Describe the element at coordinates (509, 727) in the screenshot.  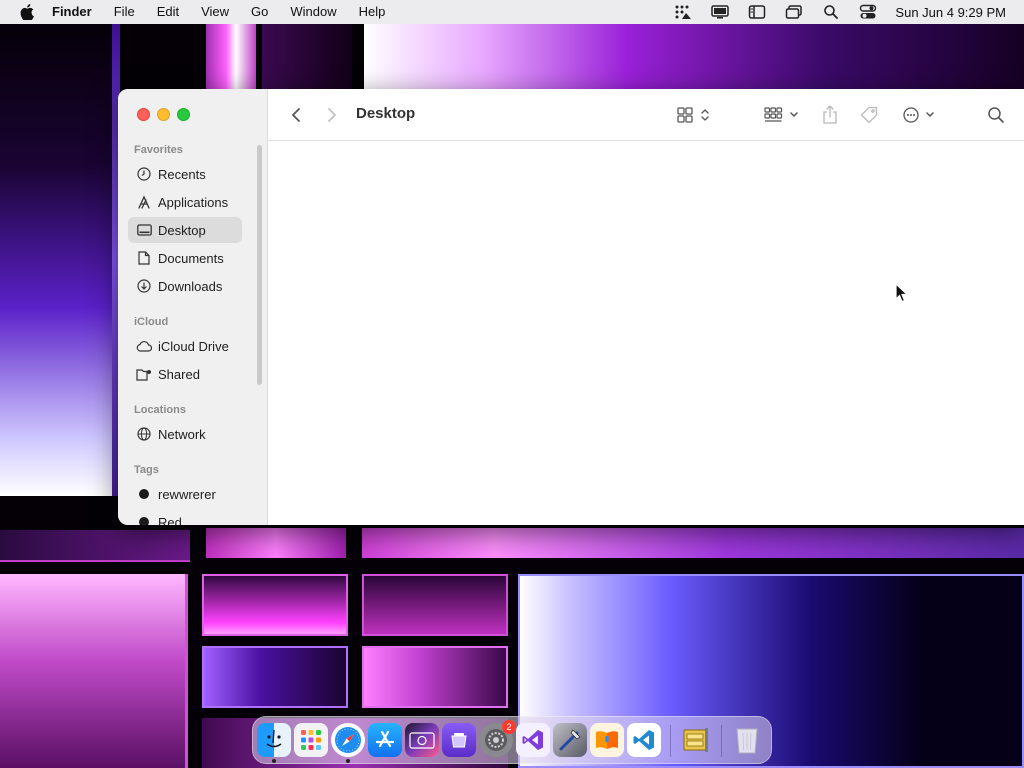
I see `notification-badge: 2` at that location.